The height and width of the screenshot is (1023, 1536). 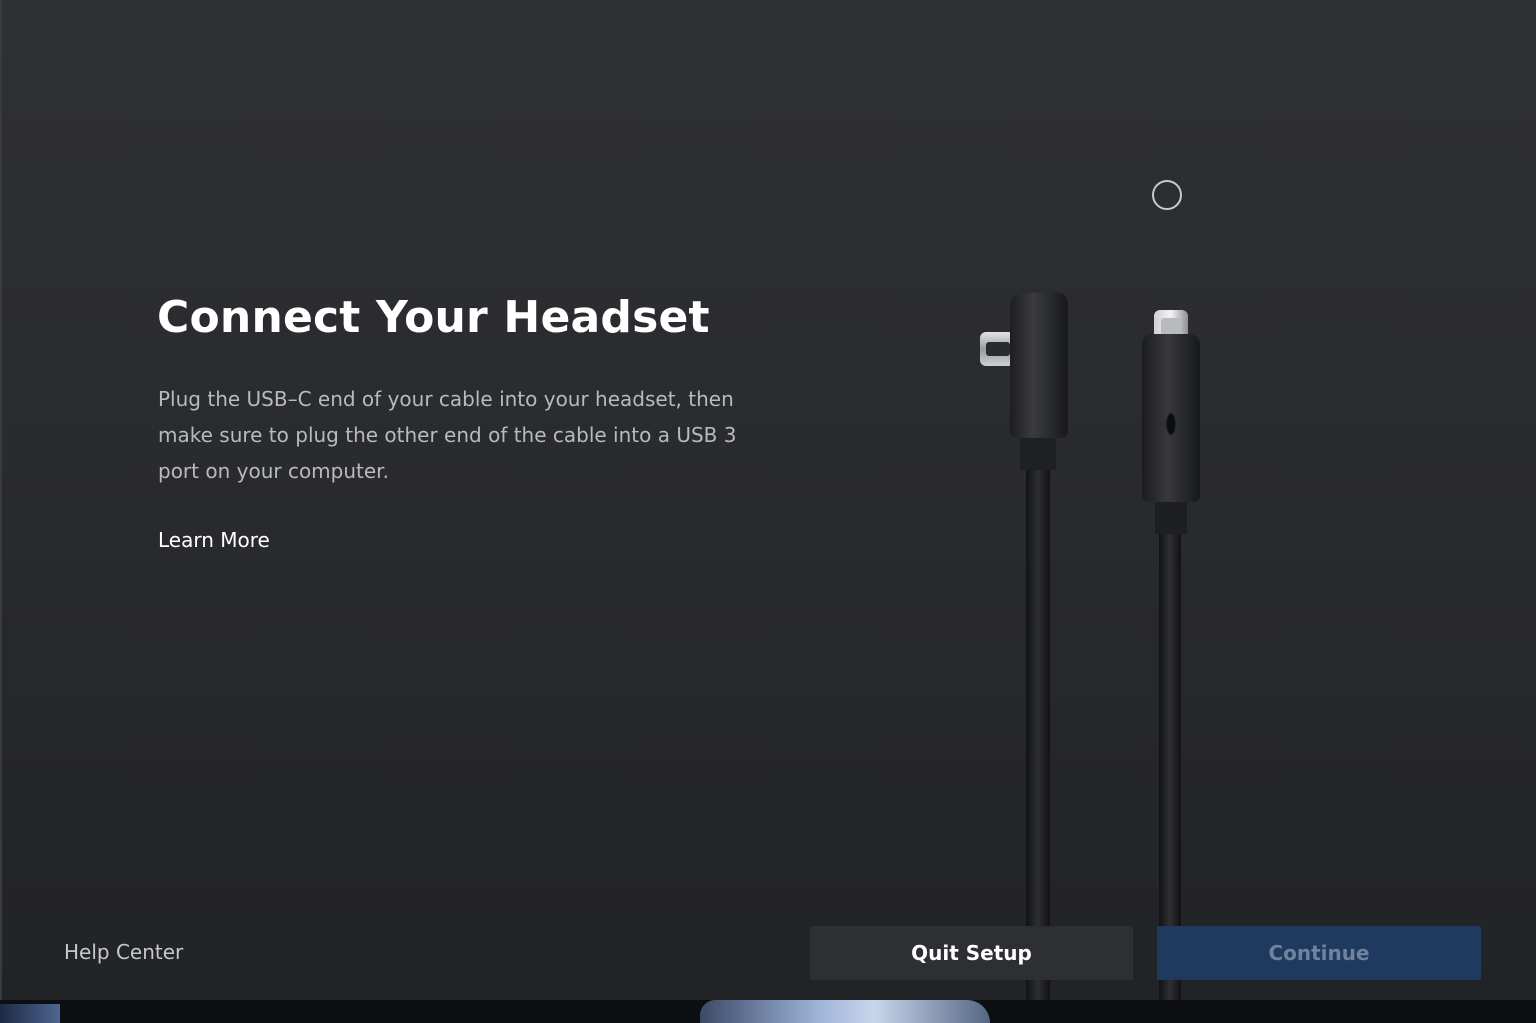 I want to click on right-angle-connector, so click(x=1024, y=646).